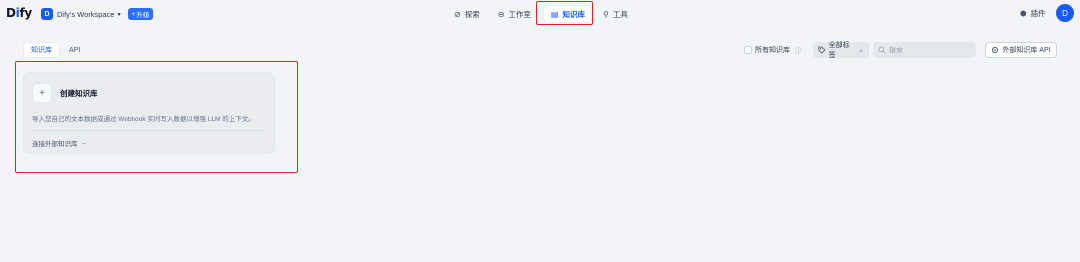  Describe the element at coordinates (119, 14) in the screenshot. I see `chevron-down-icon: ▾` at that location.